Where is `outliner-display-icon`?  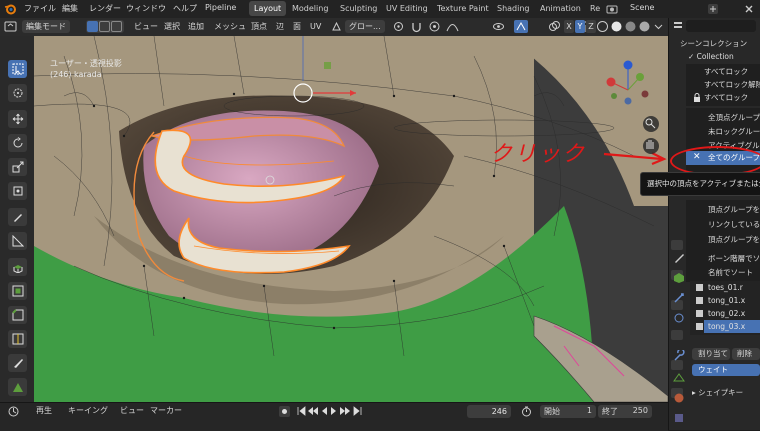 outliner-display-icon is located at coordinates (678, 26).